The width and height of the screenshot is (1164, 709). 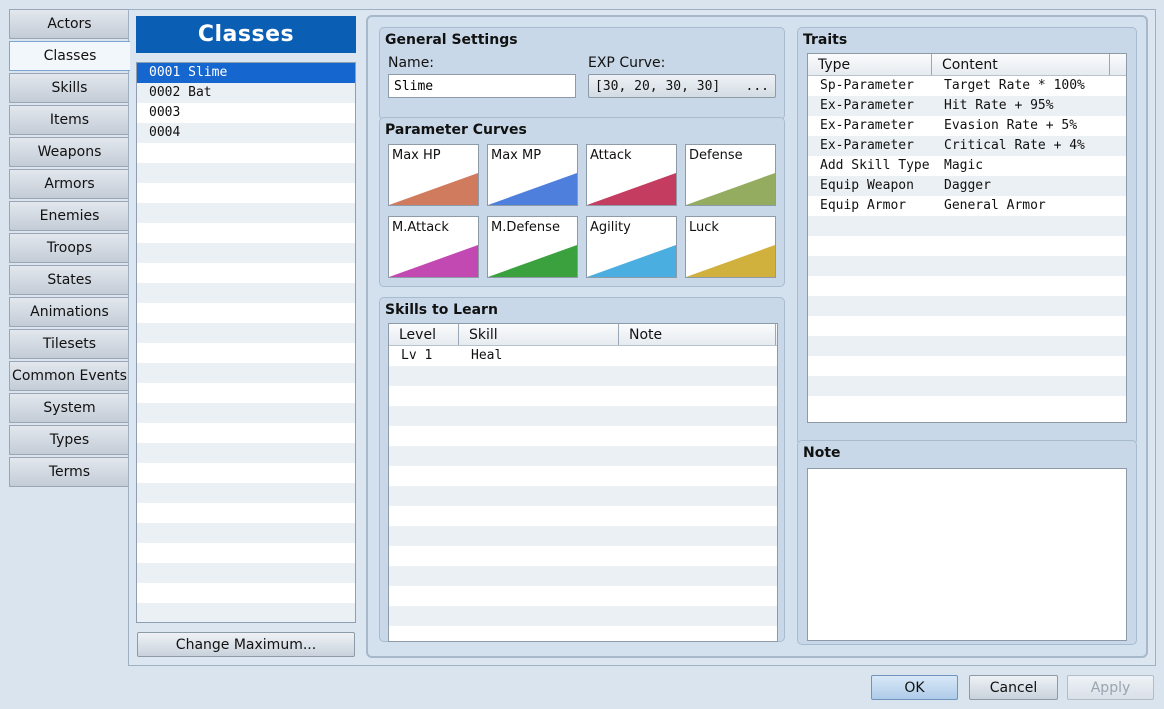 What do you see at coordinates (914, 687) in the screenshot?
I see `ok-button: OK` at bounding box center [914, 687].